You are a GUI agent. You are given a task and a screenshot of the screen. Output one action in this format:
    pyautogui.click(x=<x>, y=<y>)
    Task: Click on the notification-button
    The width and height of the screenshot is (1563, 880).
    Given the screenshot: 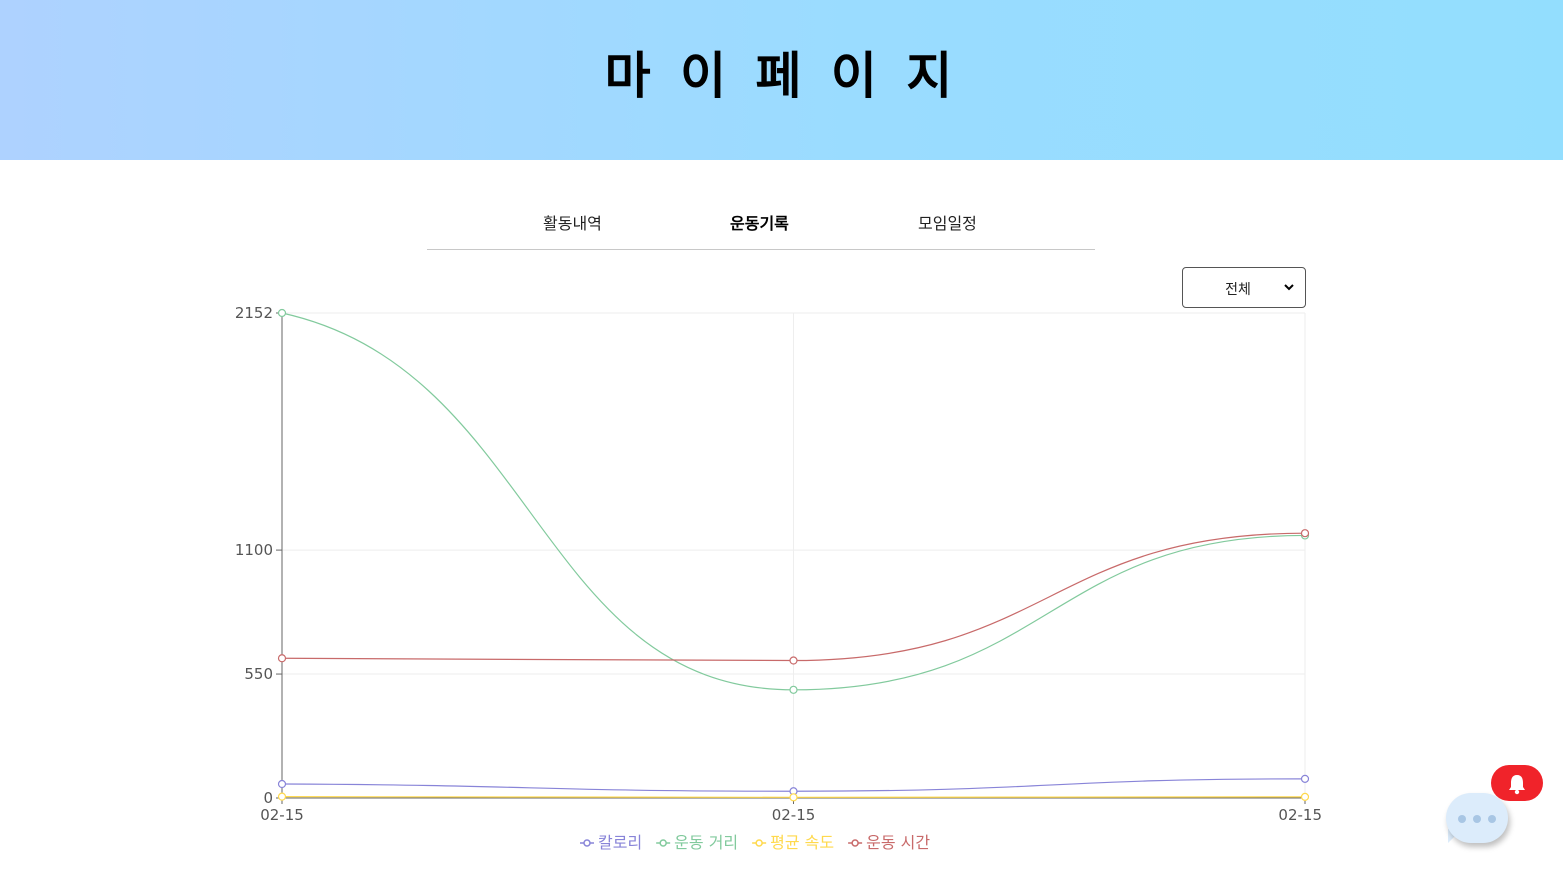 What is the action you would take?
    pyautogui.click(x=1517, y=783)
    